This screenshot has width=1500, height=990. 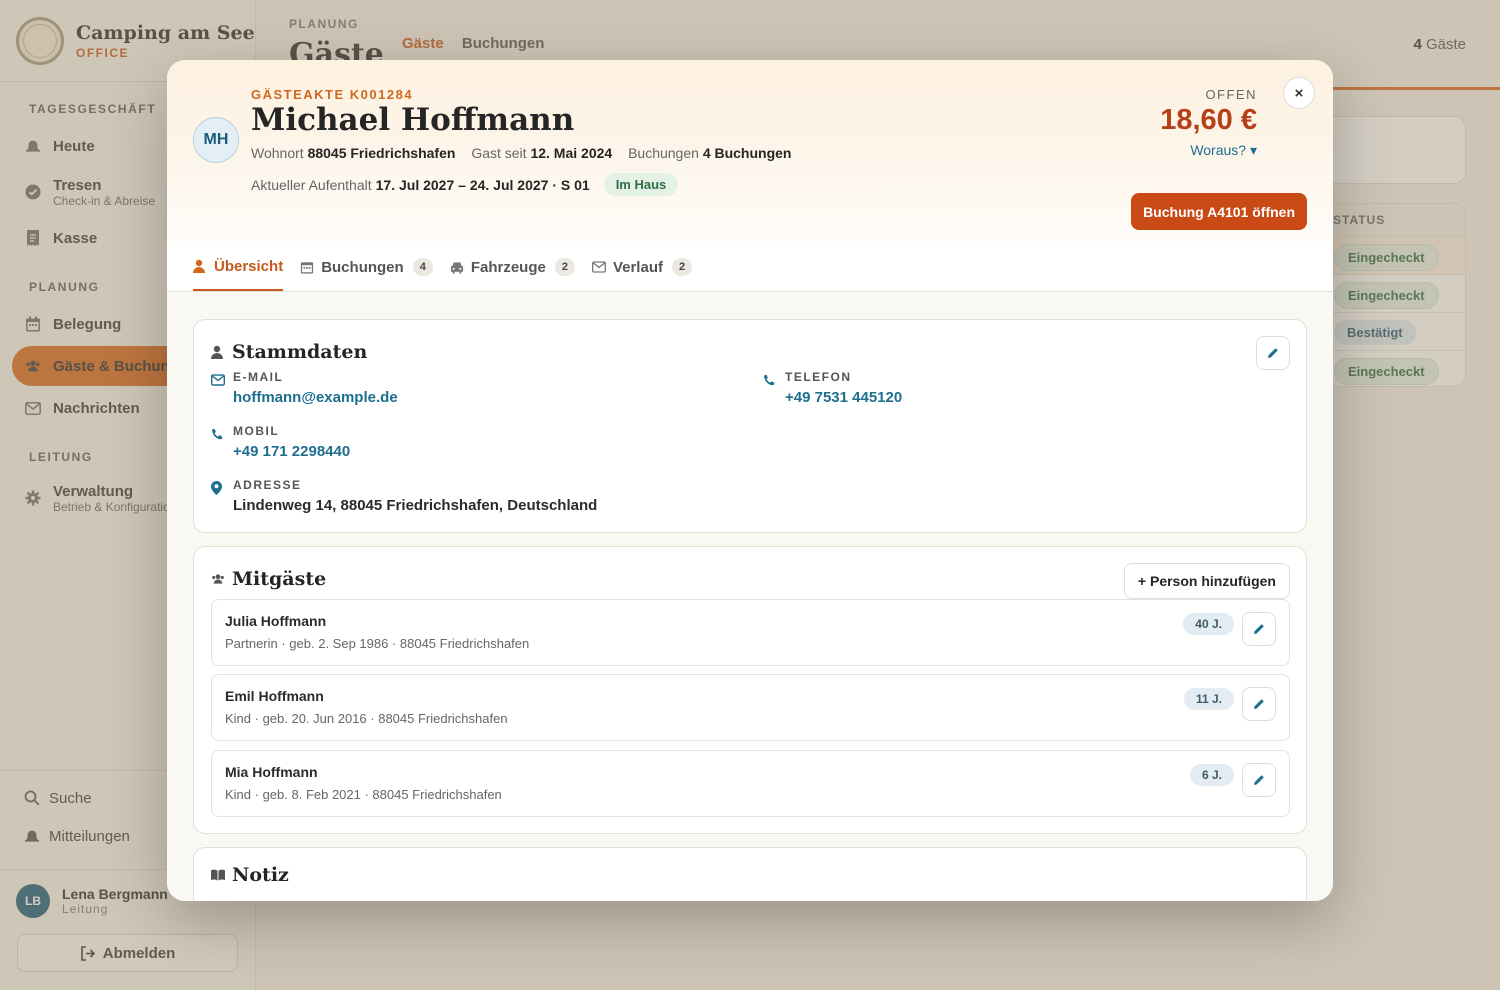 What do you see at coordinates (277, 153) in the screenshot?
I see `wohnort-label: Wohnort` at bounding box center [277, 153].